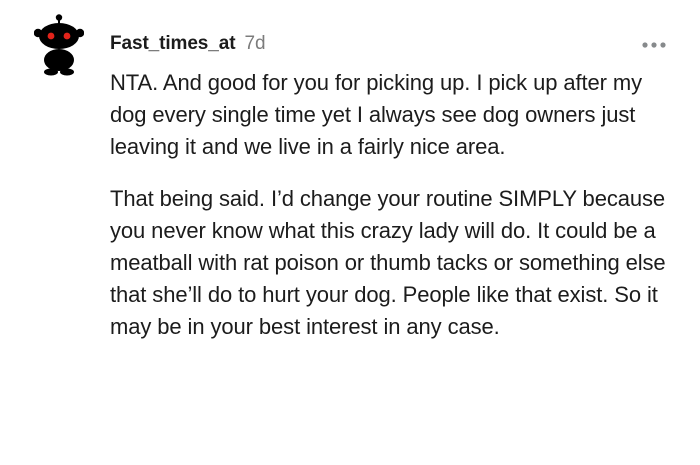 The height and width of the screenshot is (465, 700). Describe the element at coordinates (255, 43) in the screenshot. I see `timestamp: 7d` at that location.